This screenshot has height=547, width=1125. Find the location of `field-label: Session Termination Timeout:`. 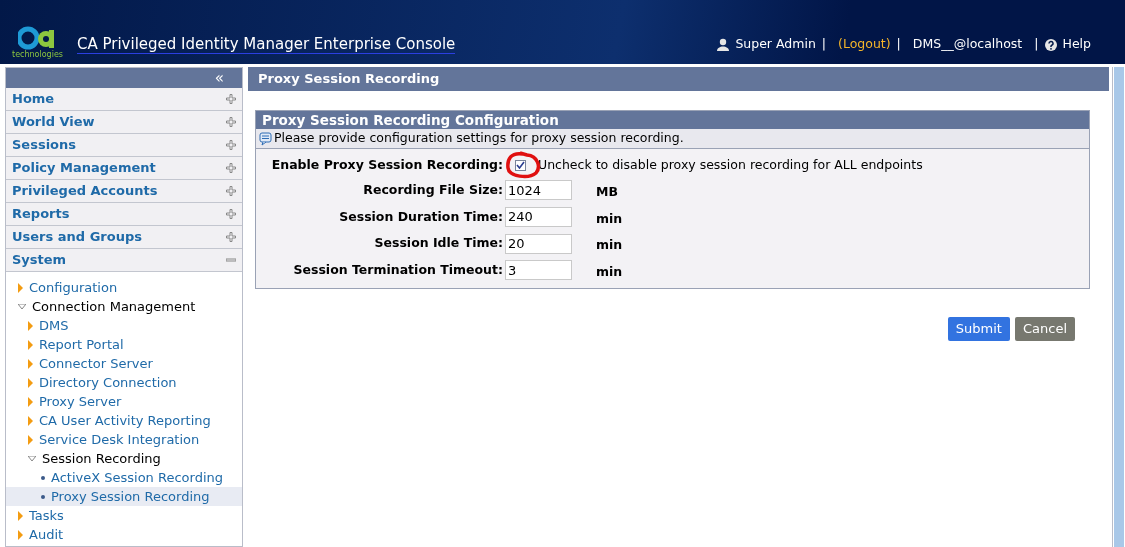

field-label: Session Termination Timeout: is located at coordinates (397, 270).